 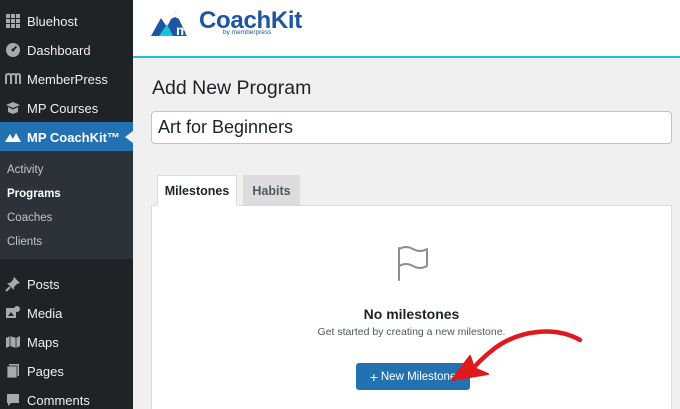 What do you see at coordinates (25, 170) in the screenshot?
I see `submenu-item-activity: Activity` at bounding box center [25, 170].